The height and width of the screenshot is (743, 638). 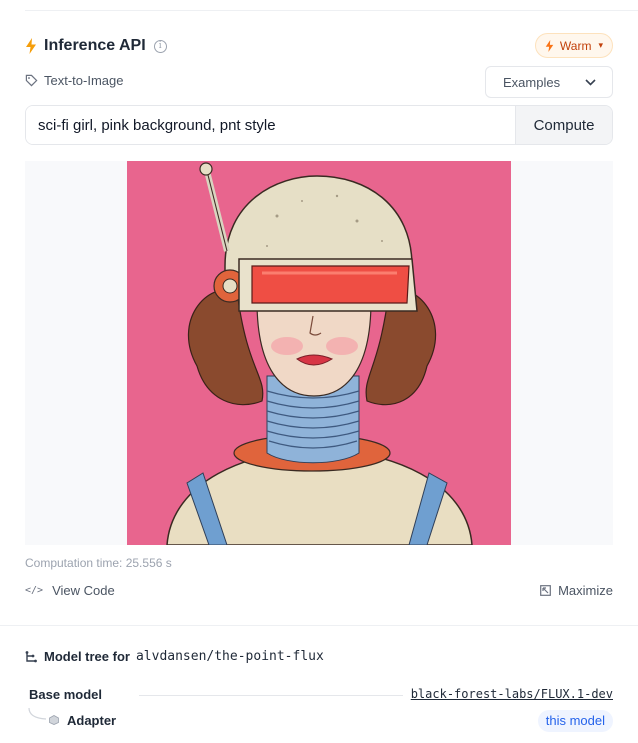 What do you see at coordinates (84, 80) in the screenshot?
I see `task-label: Text-to-Image` at bounding box center [84, 80].